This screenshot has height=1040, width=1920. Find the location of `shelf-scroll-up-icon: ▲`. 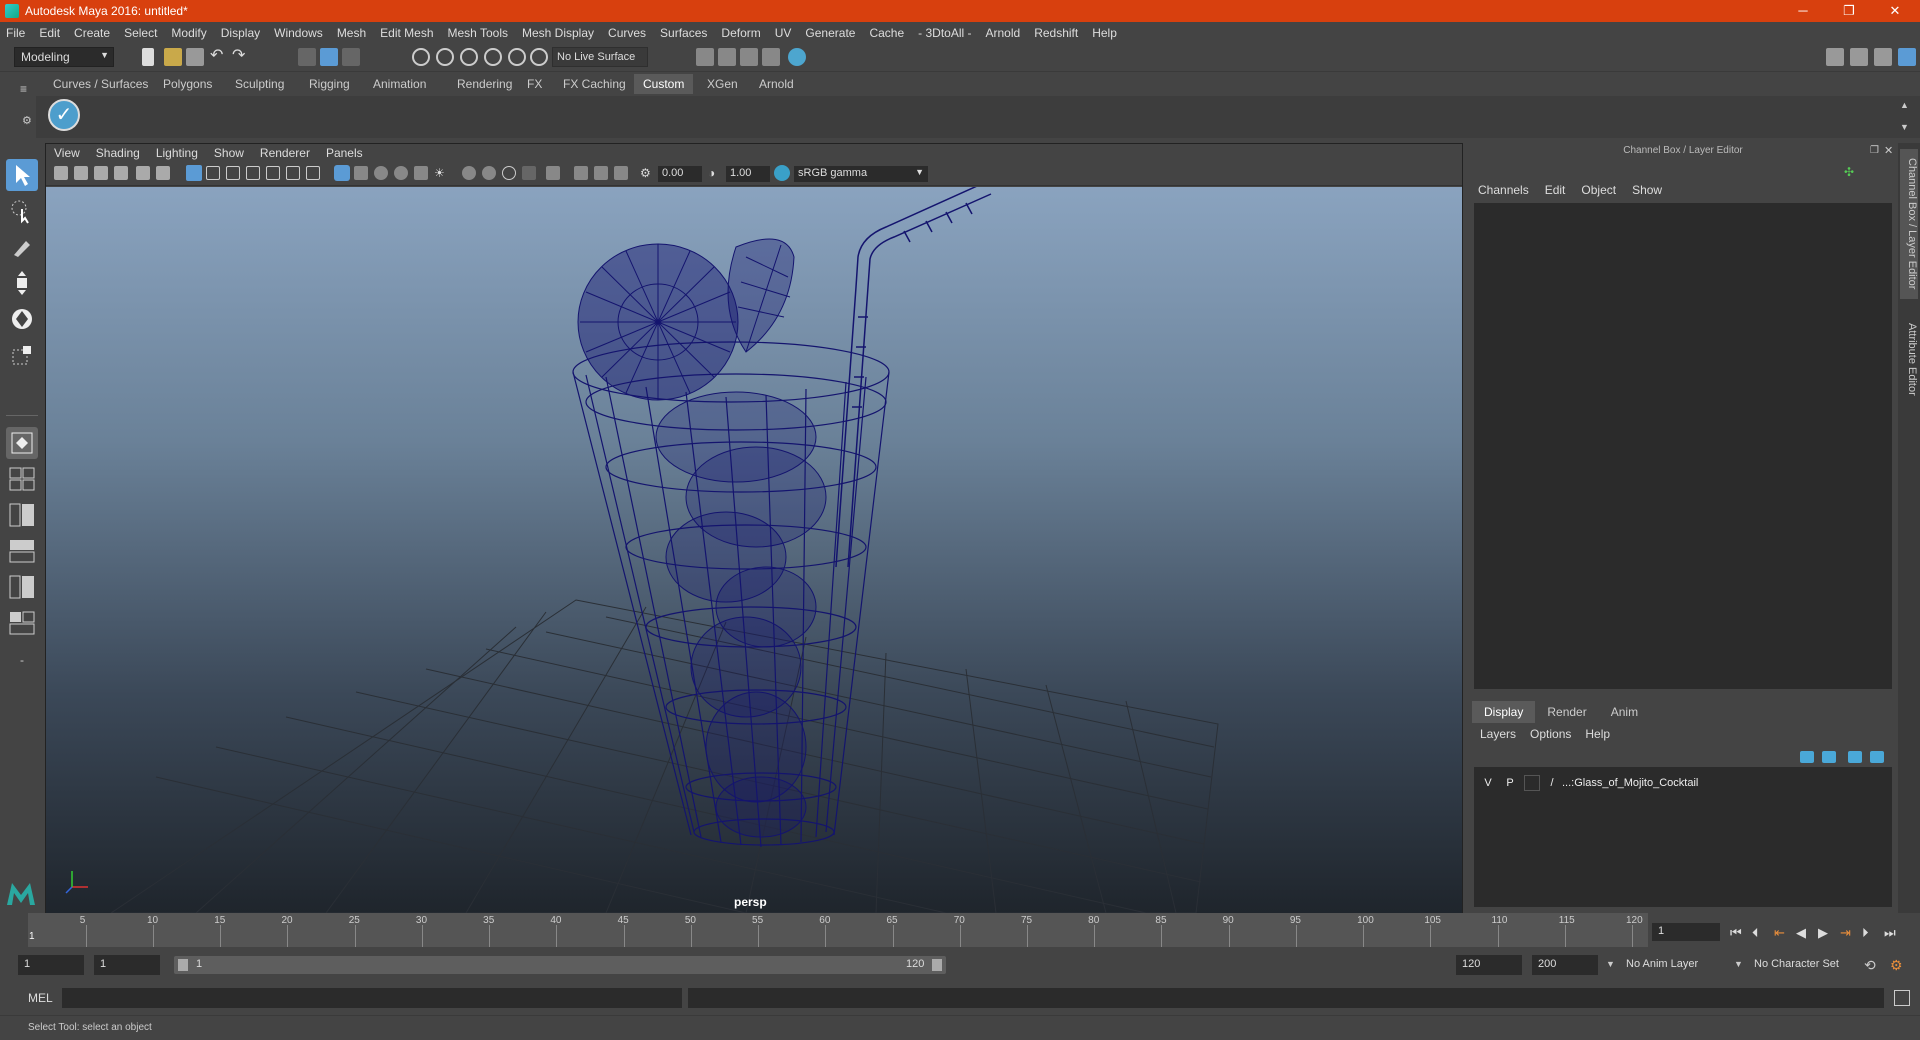

shelf-scroll-up-icon: ▲ is located at coordinates (1904, 105).